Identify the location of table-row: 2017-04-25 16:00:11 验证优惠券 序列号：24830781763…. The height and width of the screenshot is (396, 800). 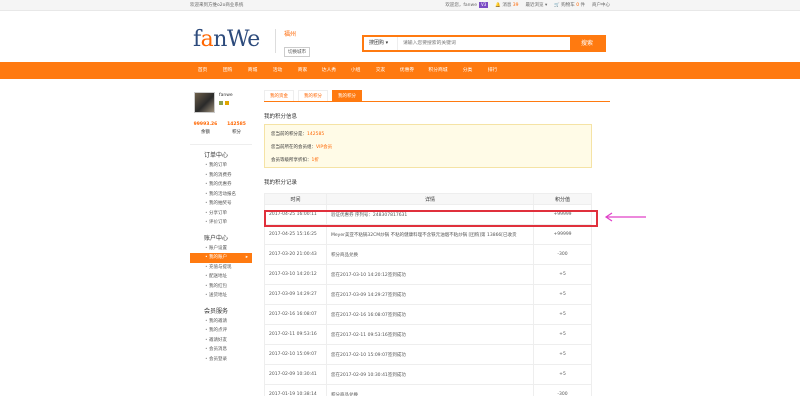
(428, 214).